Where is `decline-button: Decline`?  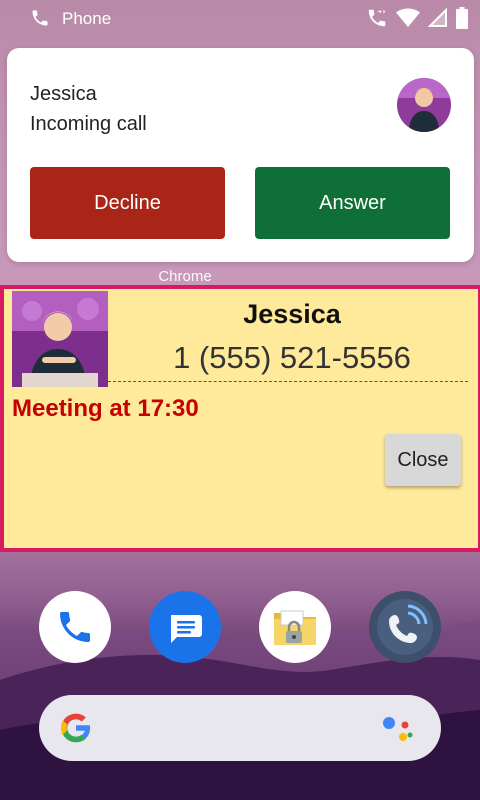
decline-button: Decline is located at coordinates (127, 203).